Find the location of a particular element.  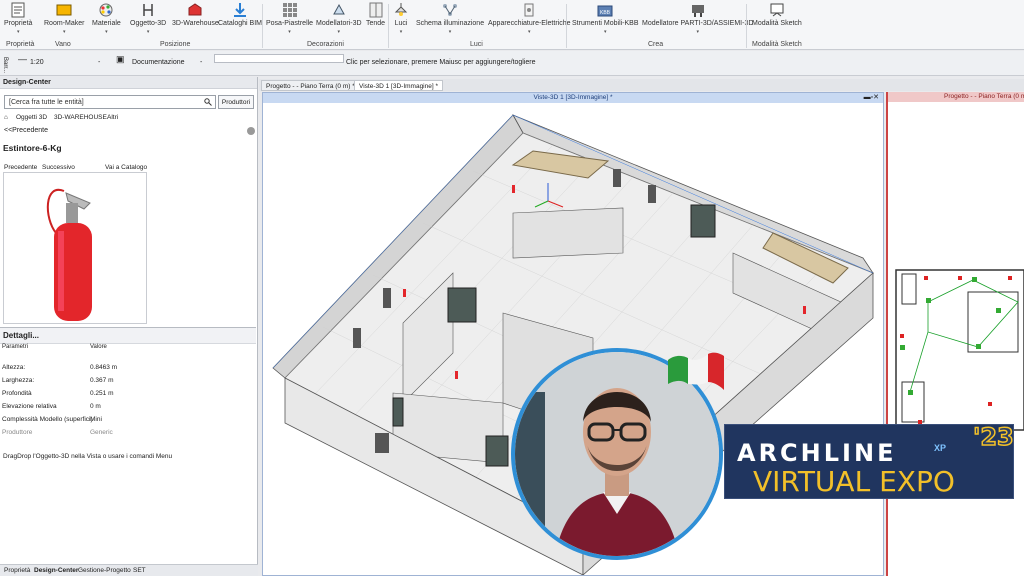

modelers-3d-button: Modellatori-3D ▾ is located at coordinates (339, 18).